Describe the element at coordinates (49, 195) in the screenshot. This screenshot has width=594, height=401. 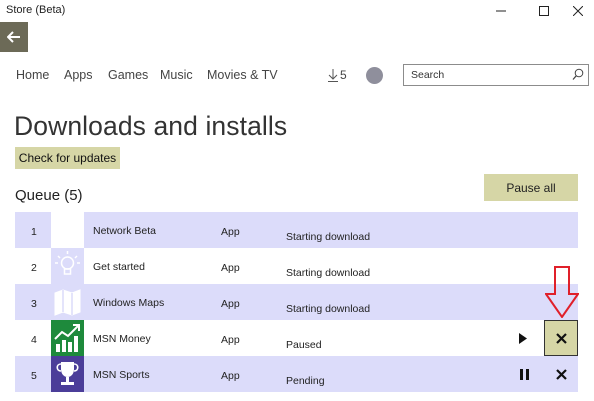
I see `queue-title: Queue (5)` at that location.